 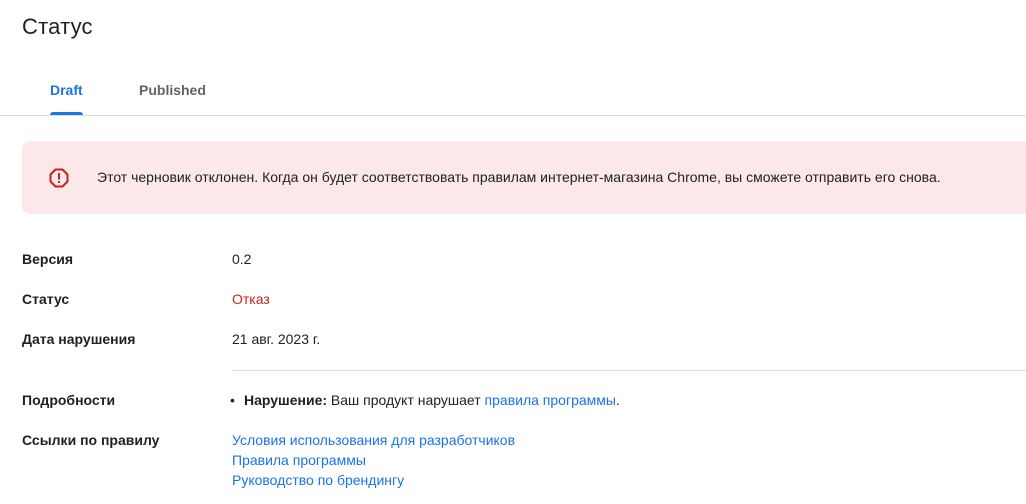 What do you see at coordinates (79, 339) in the screenshot?
I see `violation-date-label: Дата нарушения` at bounding box center [79, 339].